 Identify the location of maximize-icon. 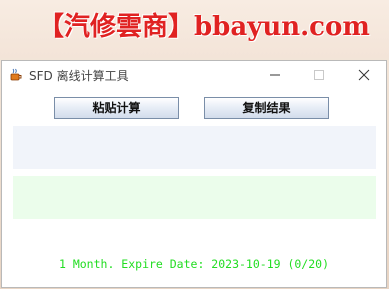
(319, 75).